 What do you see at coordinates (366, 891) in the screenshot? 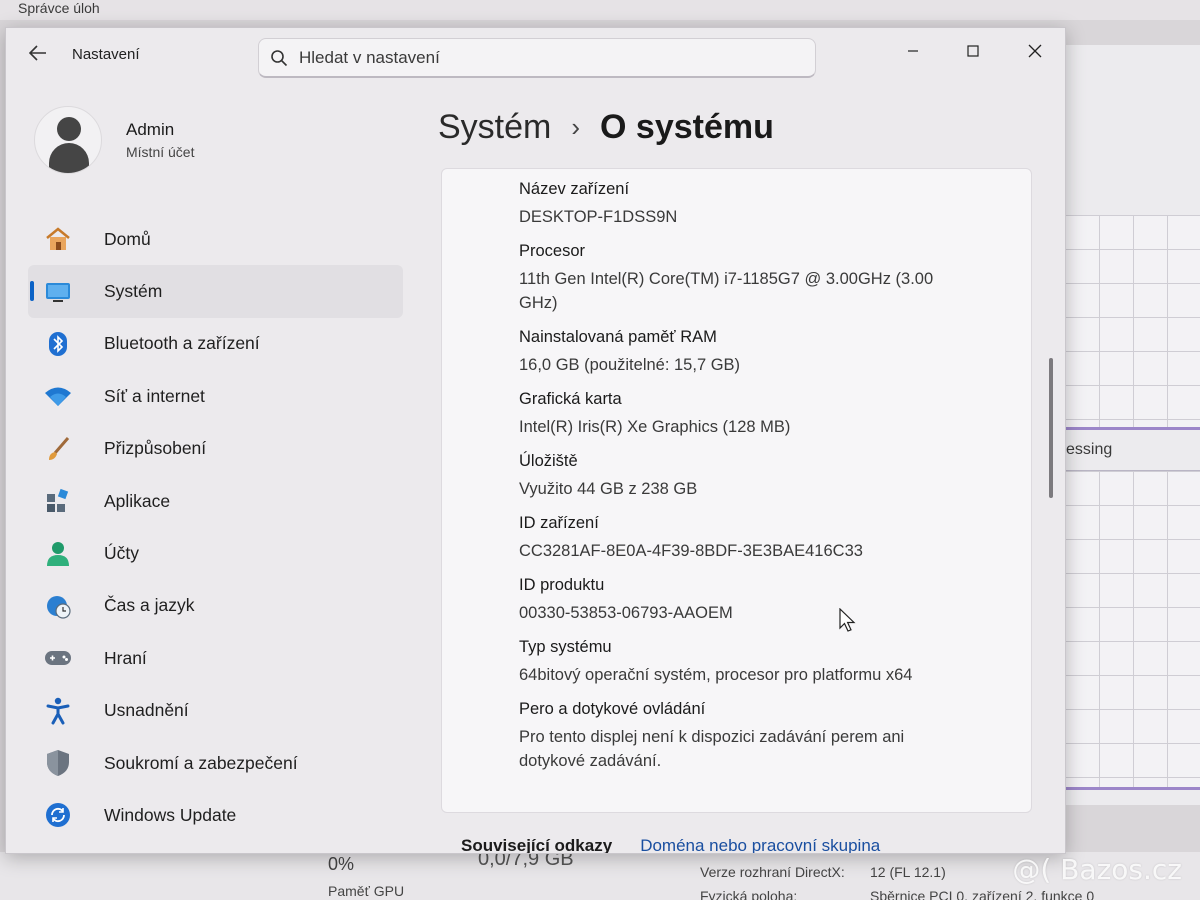
I see `gpu-memory-label: Paměť GPU` at bounding box center [366, 891].